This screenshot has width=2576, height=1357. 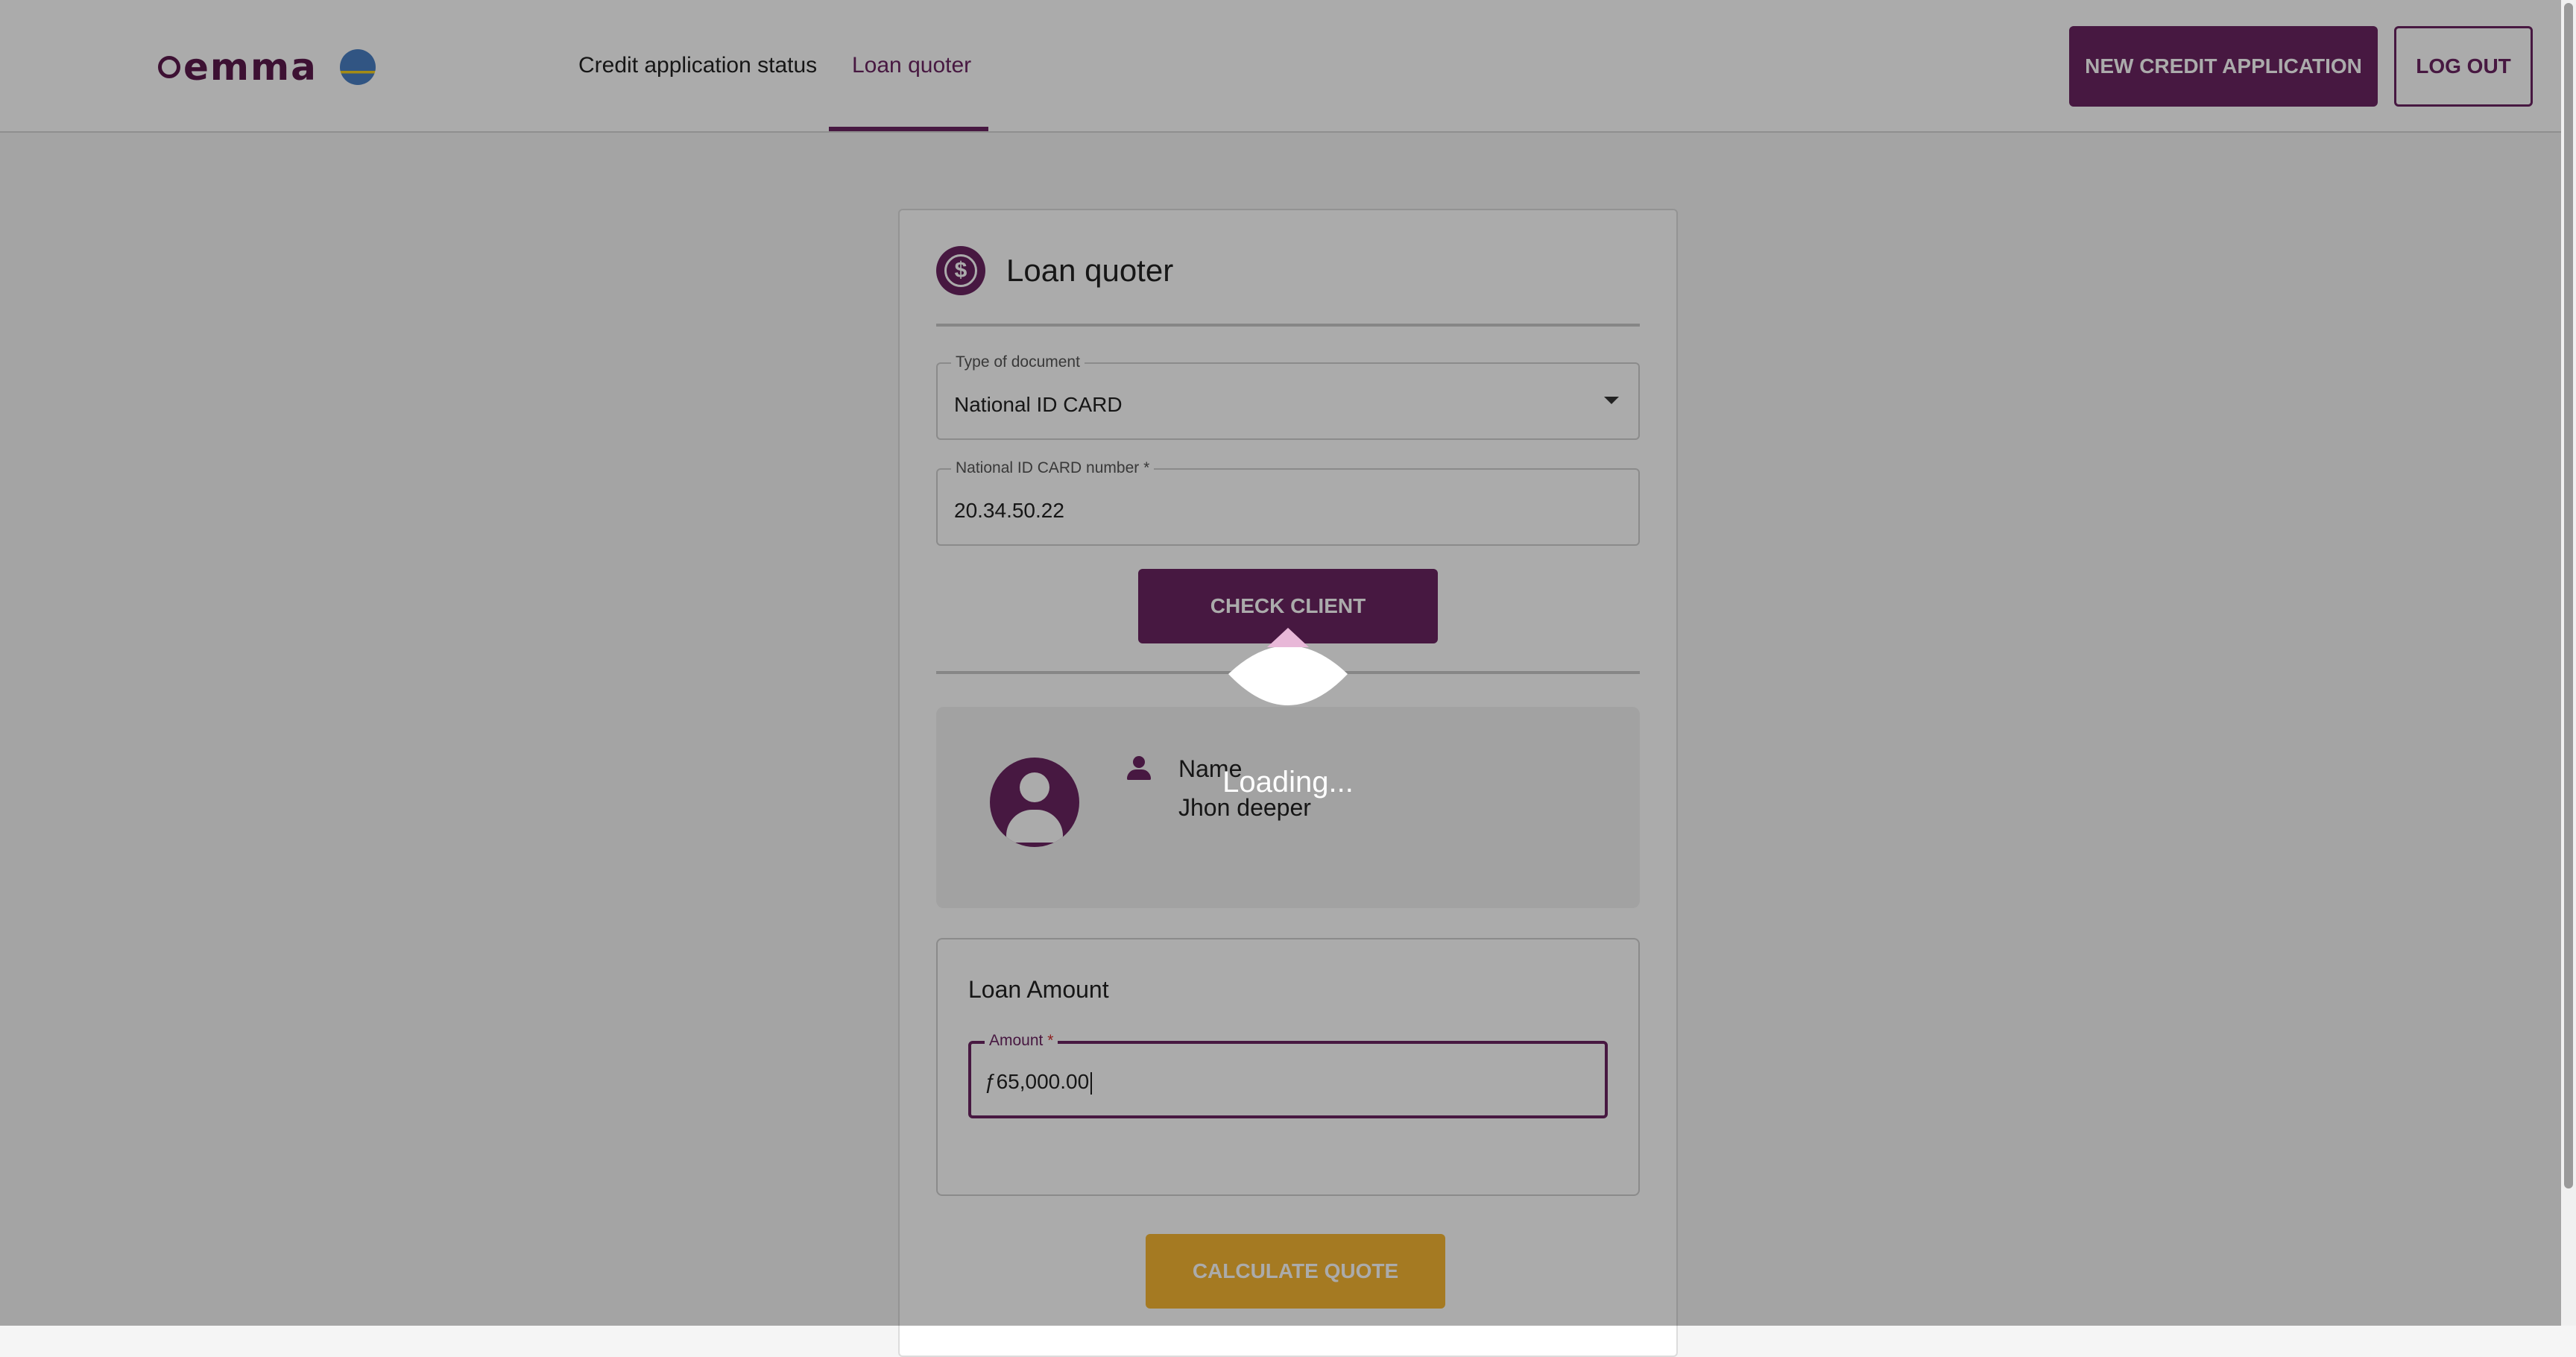 What do you see at coordinates (1038, 989) in the screenshot?
I see `loan-amount-title: Loan Amount` at bounding box center [1038, 989].